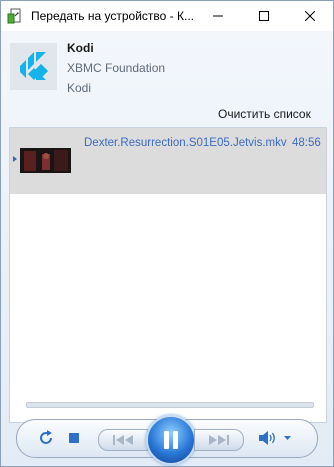 The width and height of the screenshot is (334, 467). I want to click on close-button, so click(310, 16).